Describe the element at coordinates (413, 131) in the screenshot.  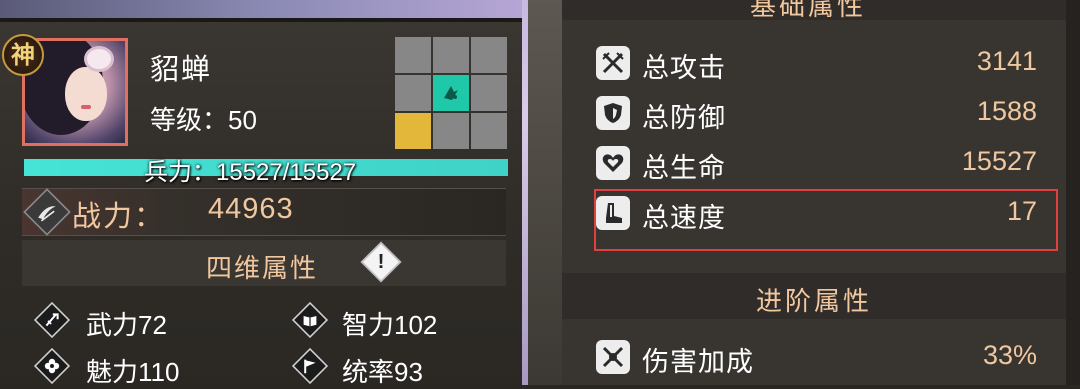
I see `grid-cell-yellow` at that location.